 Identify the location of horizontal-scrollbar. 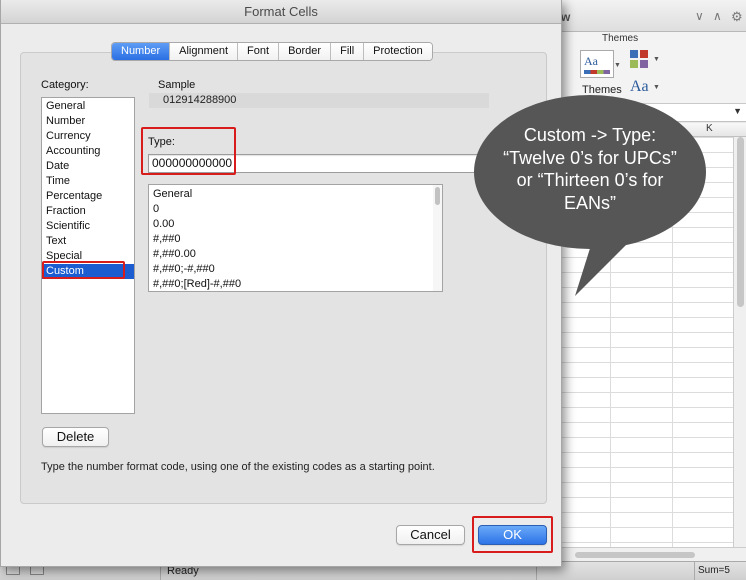
(650, 554).